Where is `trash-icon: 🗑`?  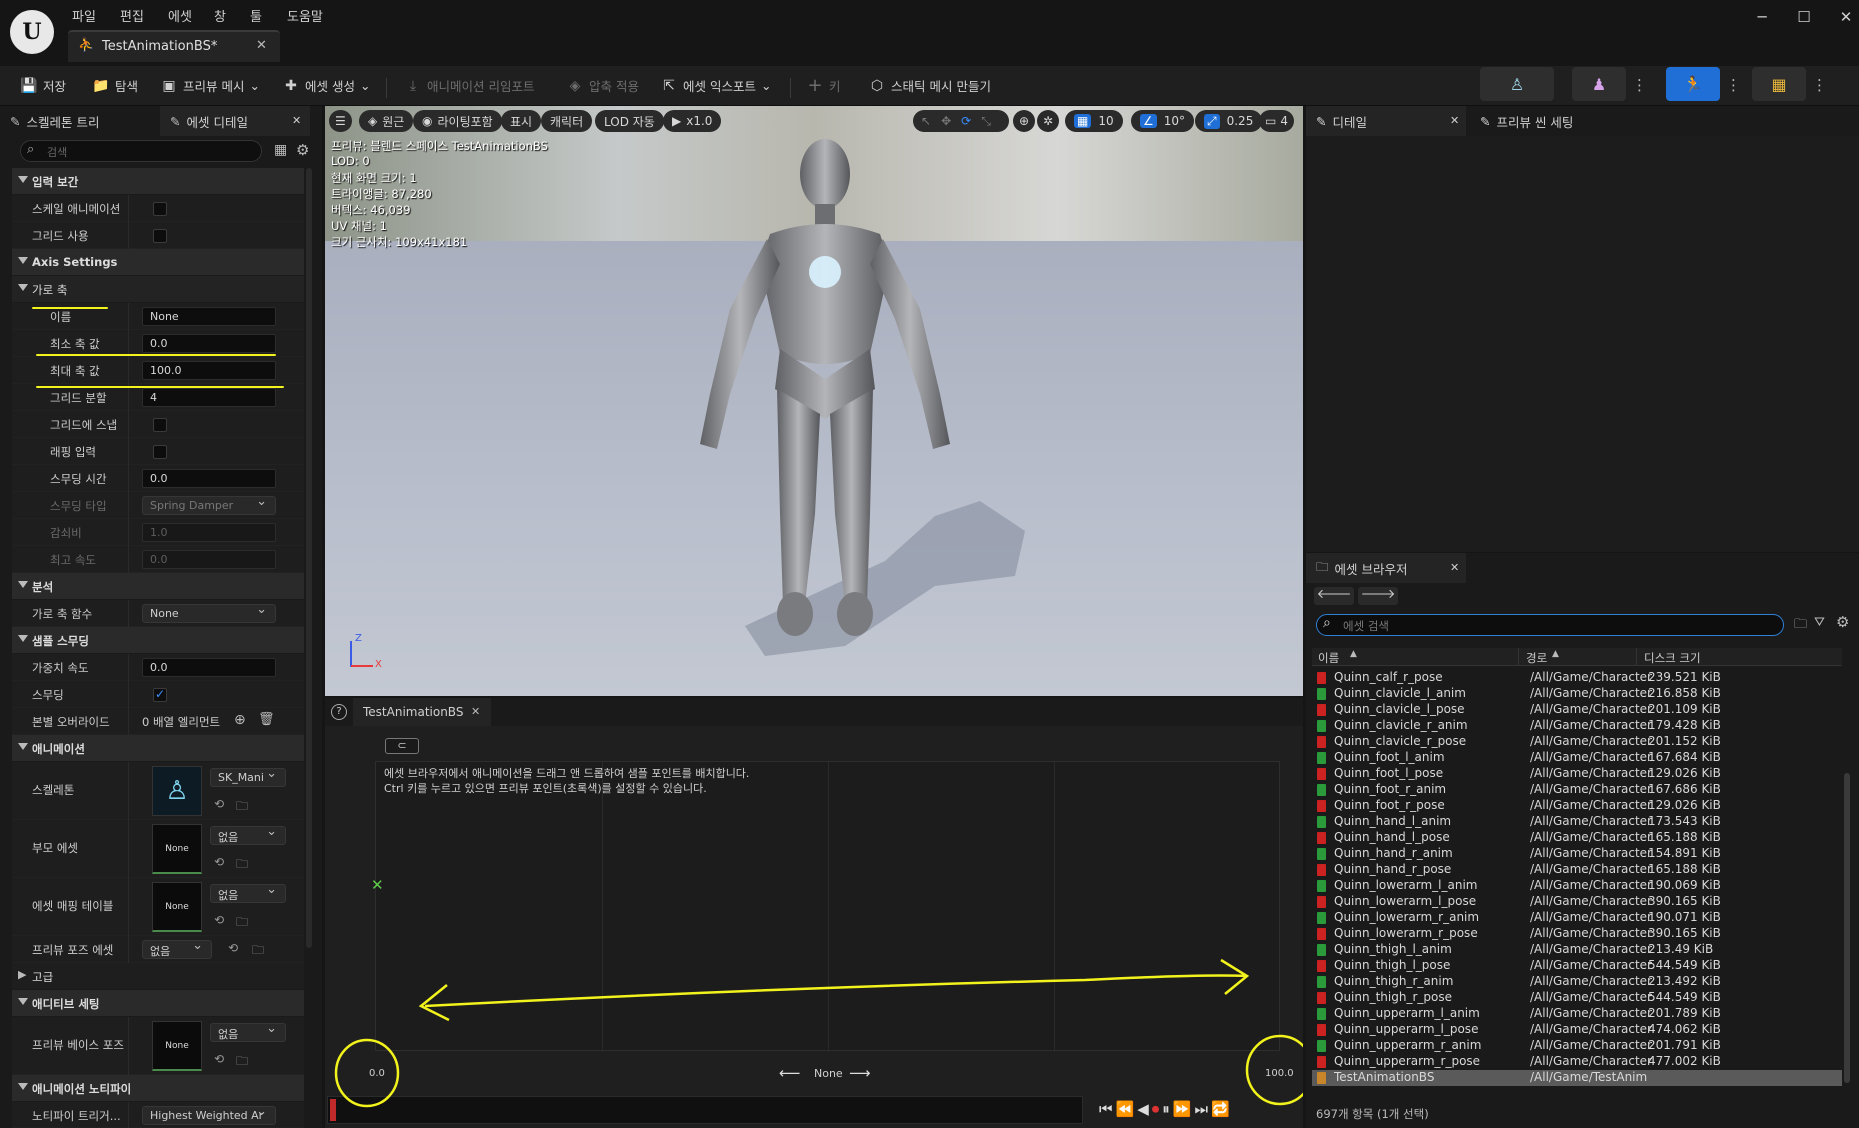 trash-icon: 🗑 is located at coordinates (266, 719).